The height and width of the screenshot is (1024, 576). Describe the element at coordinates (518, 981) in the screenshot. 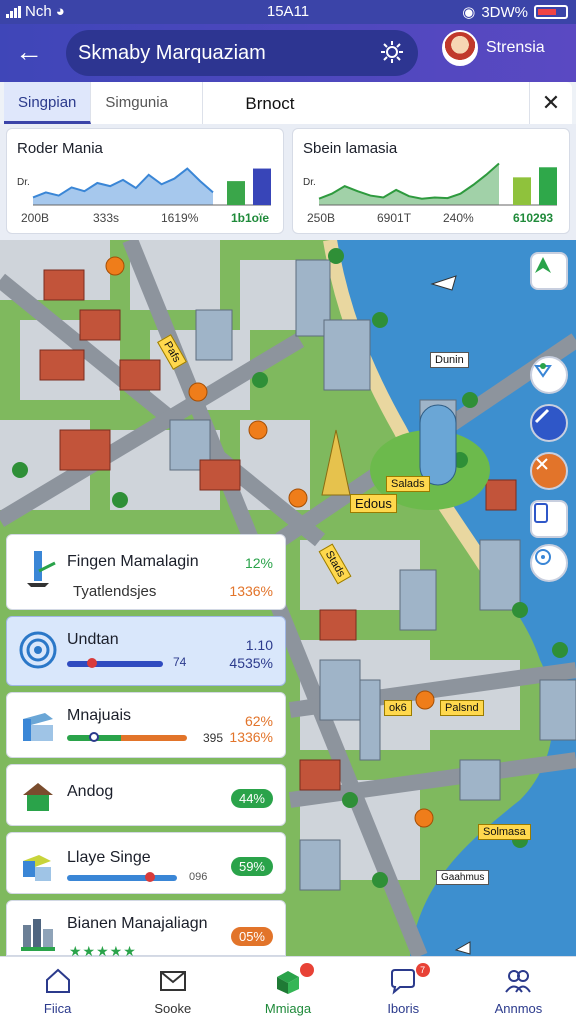

I see `people-icon` at that location.